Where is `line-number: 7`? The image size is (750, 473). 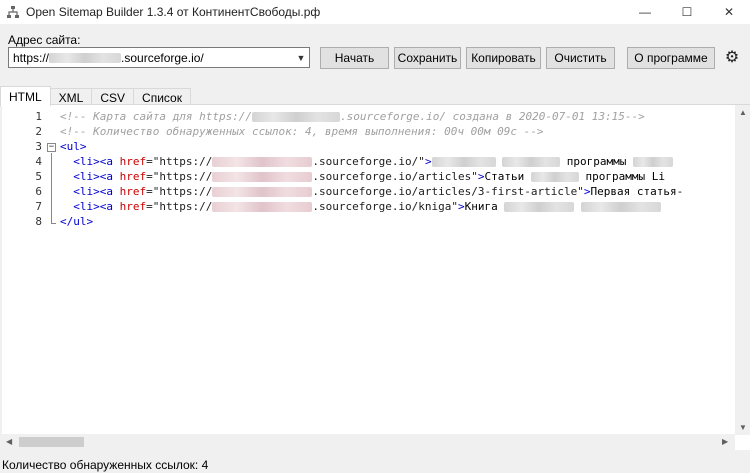 line-number: 7 is located at coordinates (38, 206).